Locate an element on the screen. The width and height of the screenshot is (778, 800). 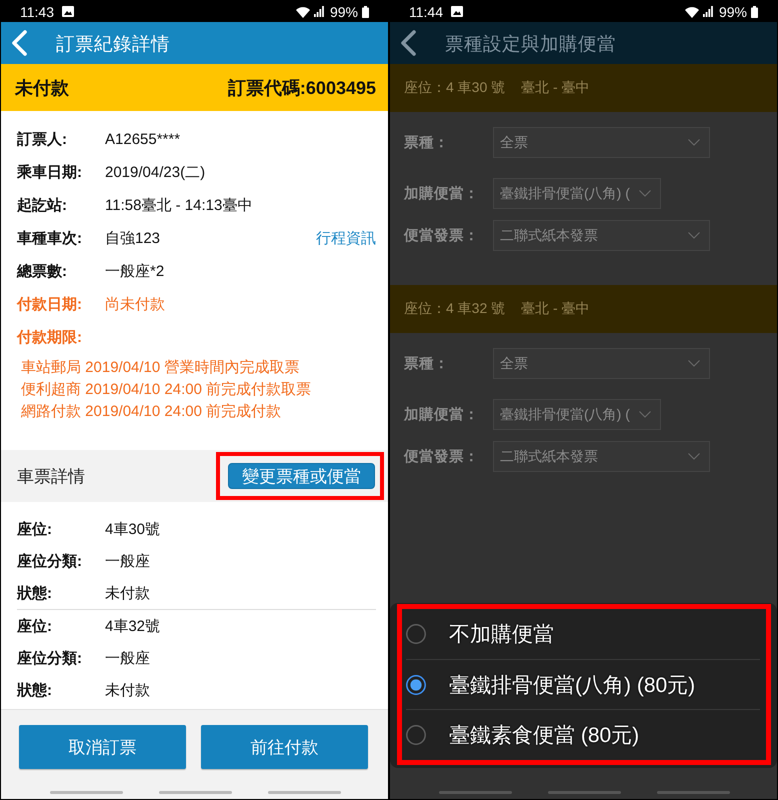
field-value: 尚未付款 is located at coordinates (135, 304).